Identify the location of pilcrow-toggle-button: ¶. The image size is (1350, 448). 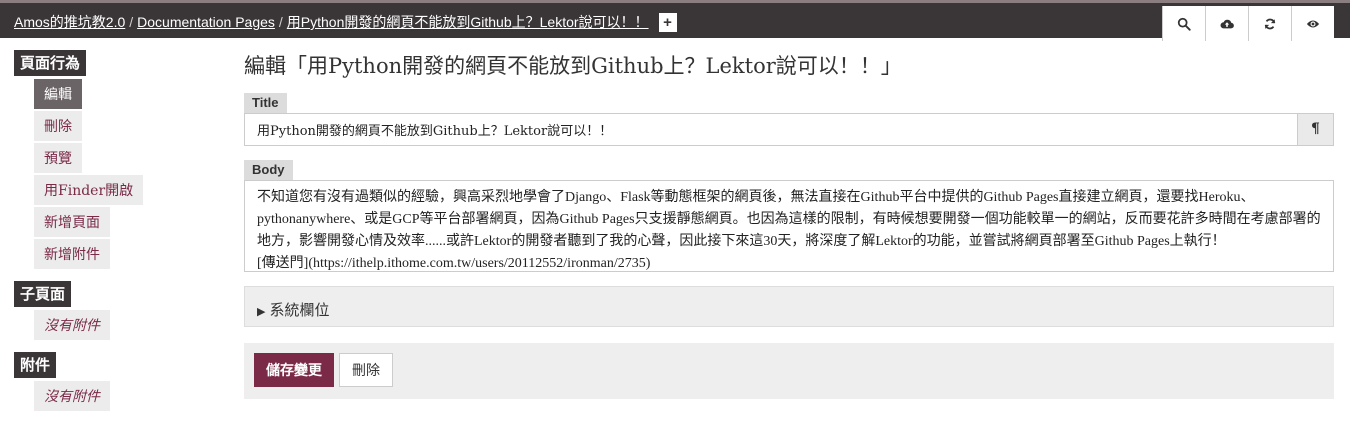
(1315, 129).